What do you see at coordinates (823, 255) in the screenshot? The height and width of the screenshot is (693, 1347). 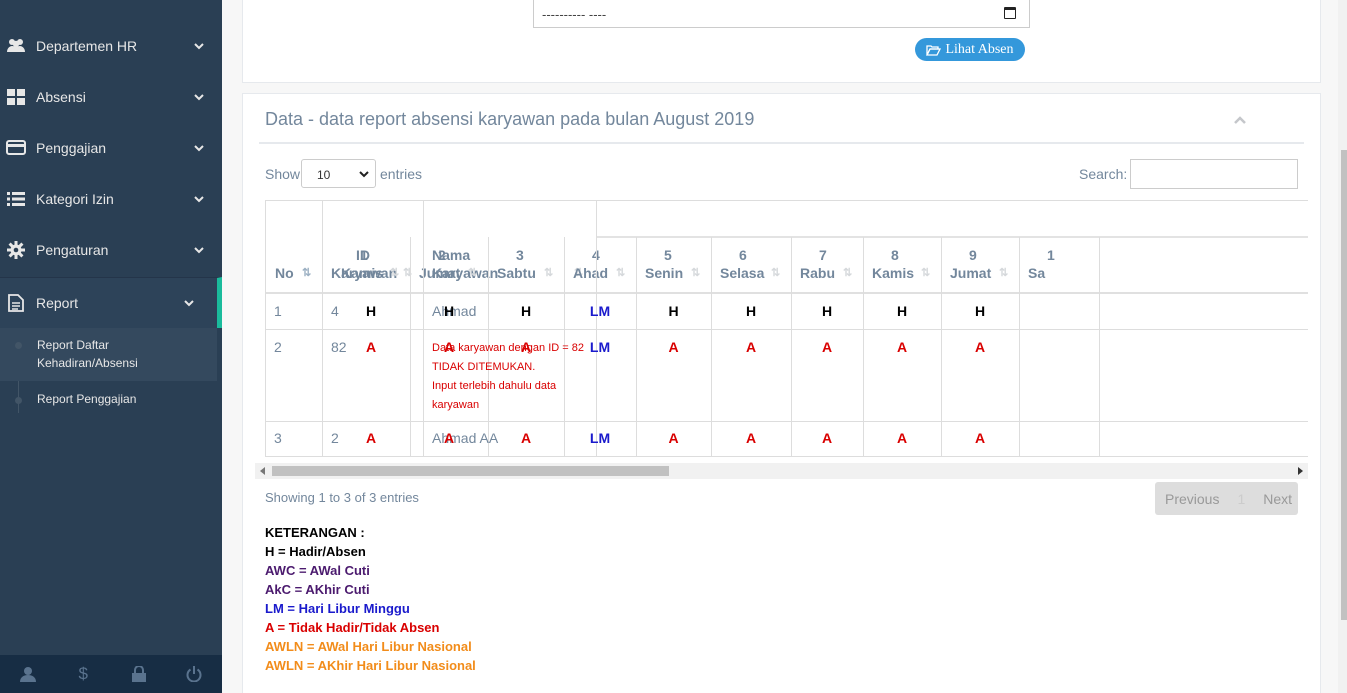 I see `header-day-num: 7` at bounding box center [823, 255].